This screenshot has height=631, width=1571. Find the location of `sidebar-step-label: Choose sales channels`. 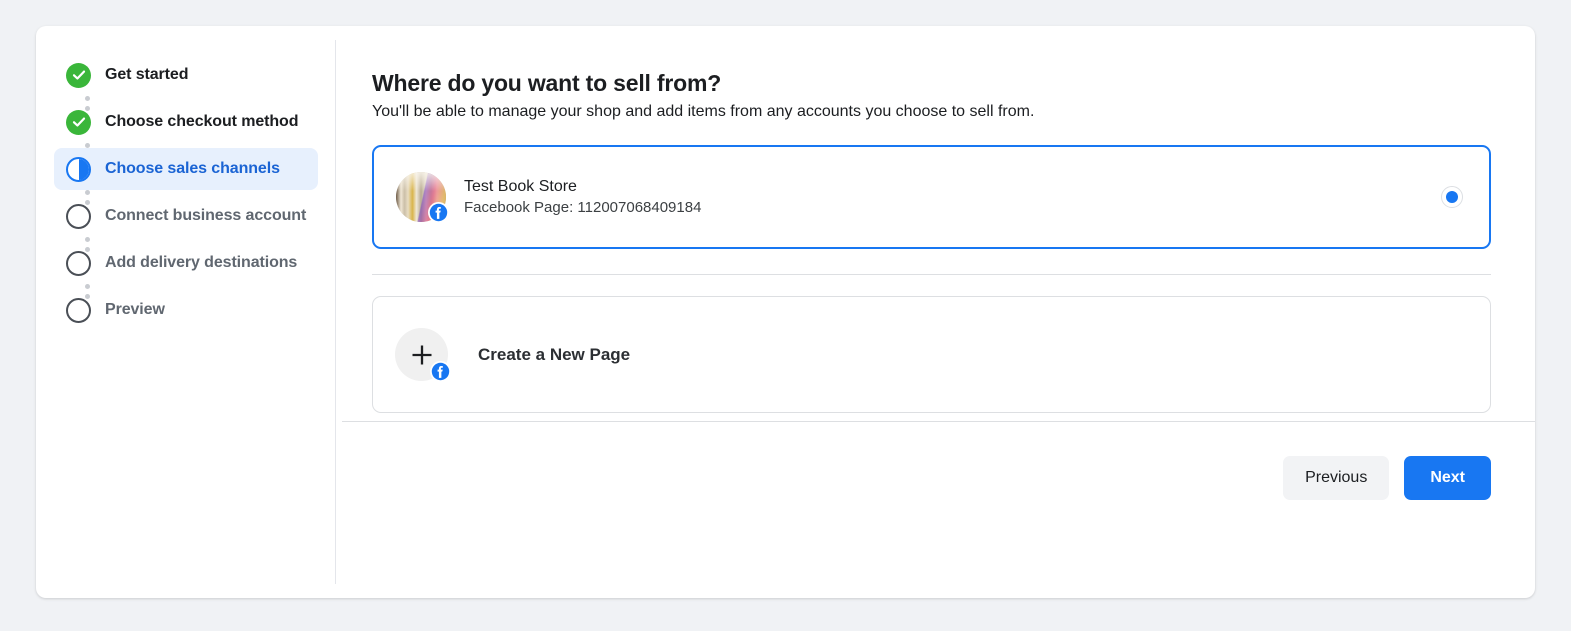

sidebar-step-label: Choose sales channels is located at coordinates (192, 168).